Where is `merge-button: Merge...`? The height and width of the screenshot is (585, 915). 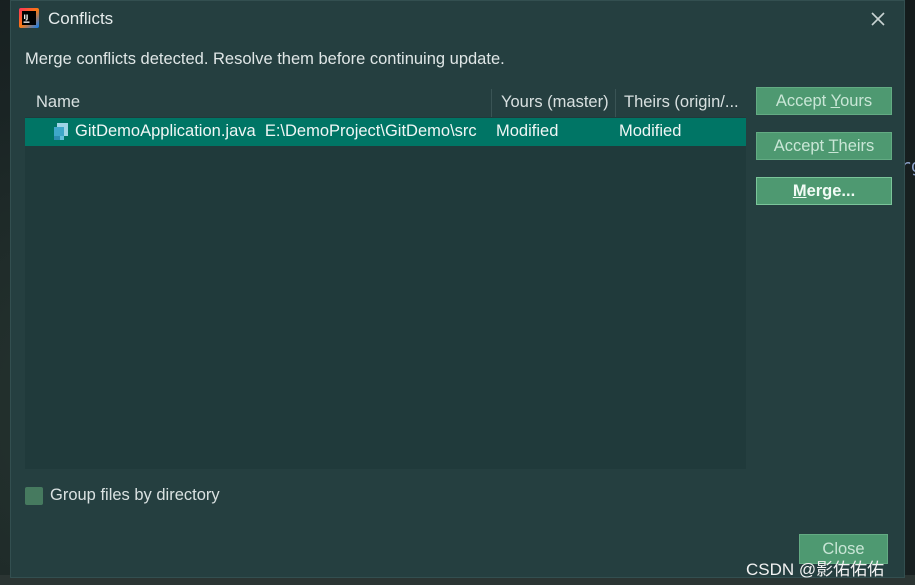 merge-button: Merge... is located at coordinates (824, 191).